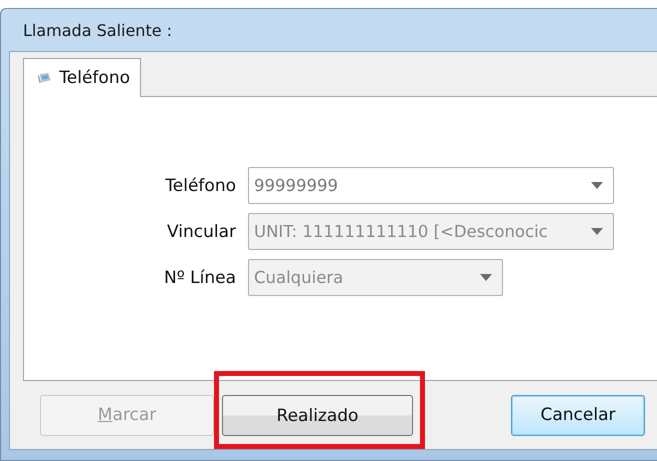 The width and height of the screenshot is (657, 461). What do you see at coordinates (200, 186) in the screenshot?
I see `field-label: Teléfono` at bounding box center [200, 186].